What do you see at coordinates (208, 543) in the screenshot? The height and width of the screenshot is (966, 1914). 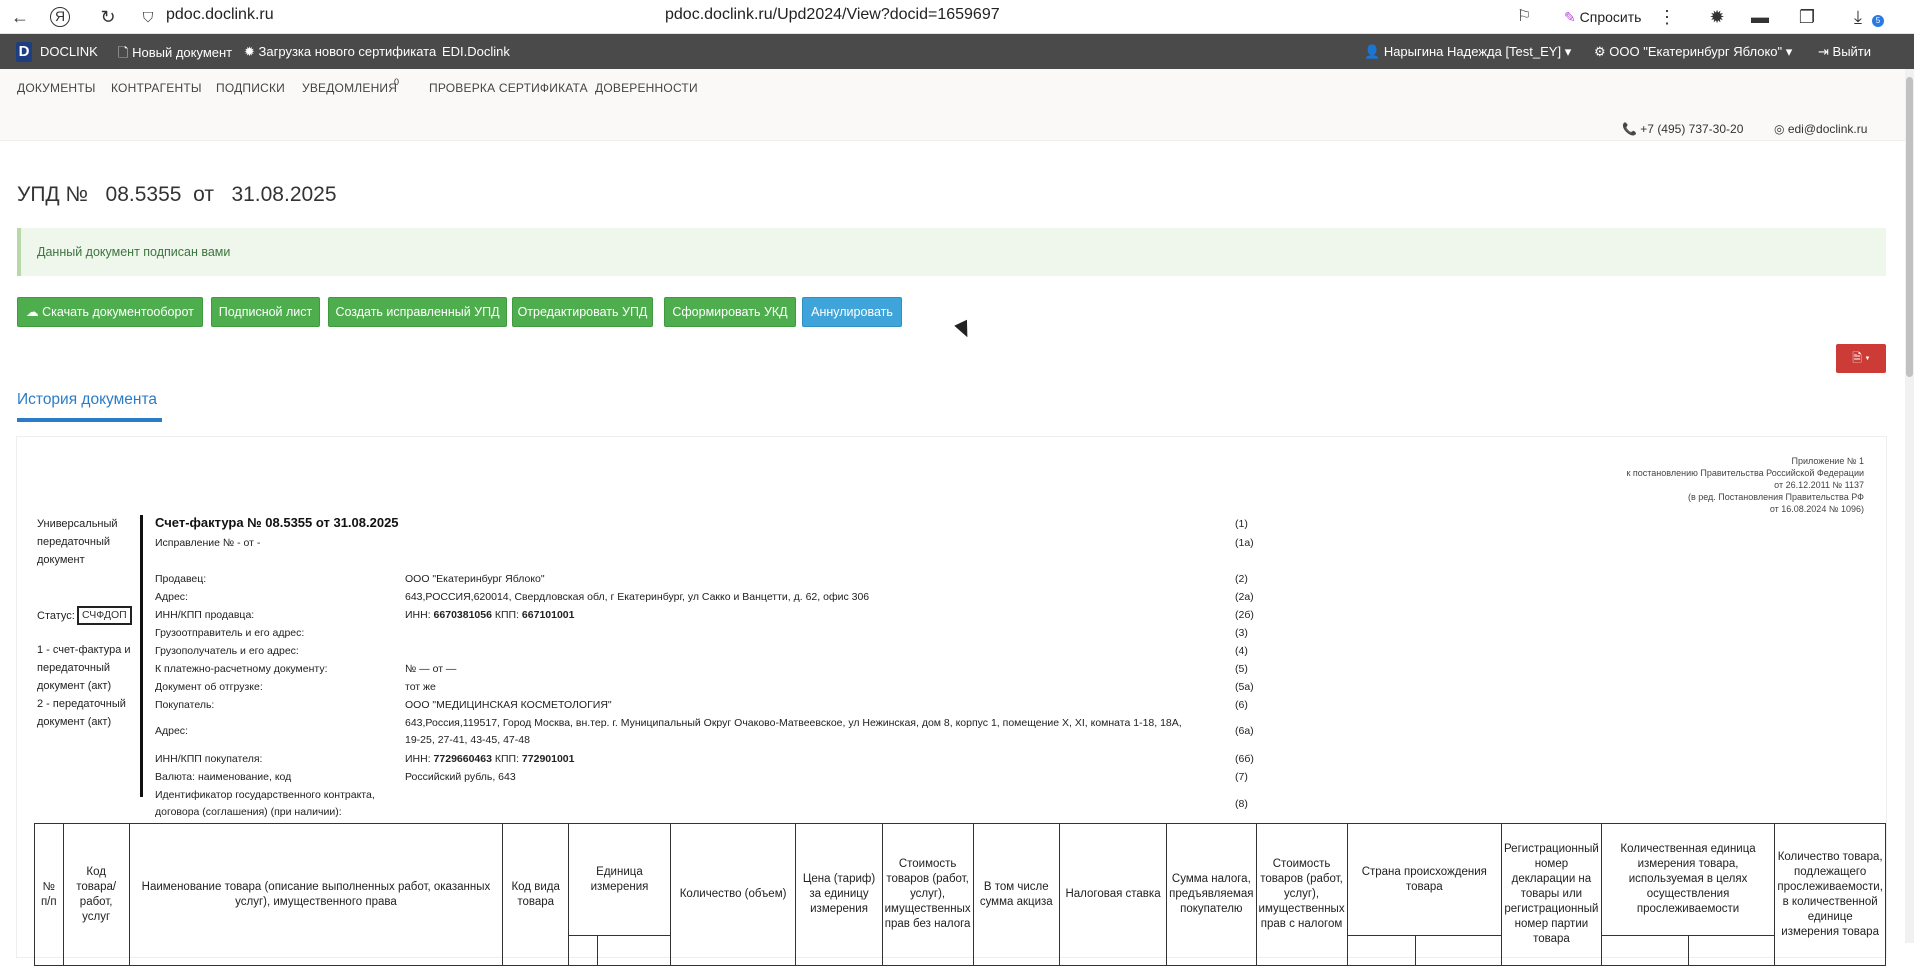 I see `correction-row: Исправление № - от -` at bounding box center [208, 543].